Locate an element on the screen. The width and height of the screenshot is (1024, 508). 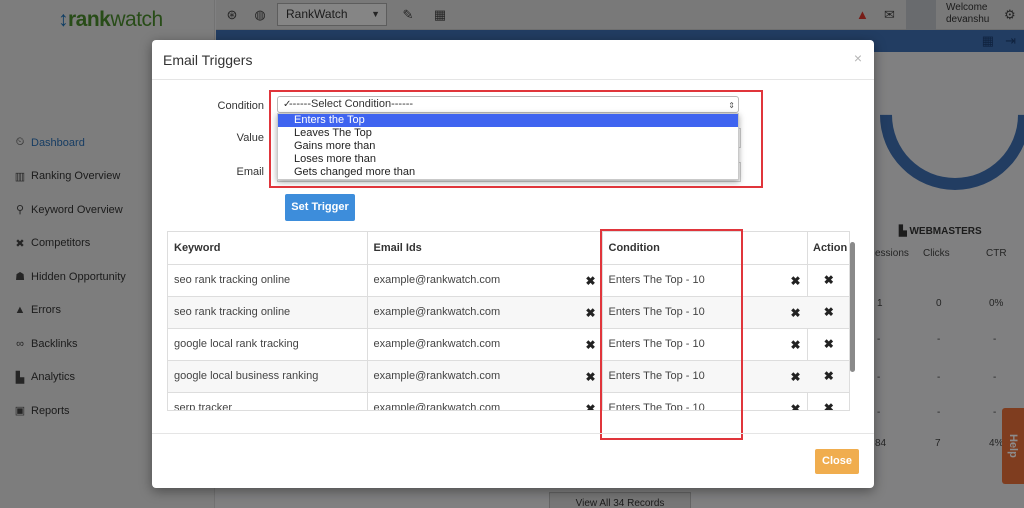
action-header: Action is located at coordinates (828, 248).